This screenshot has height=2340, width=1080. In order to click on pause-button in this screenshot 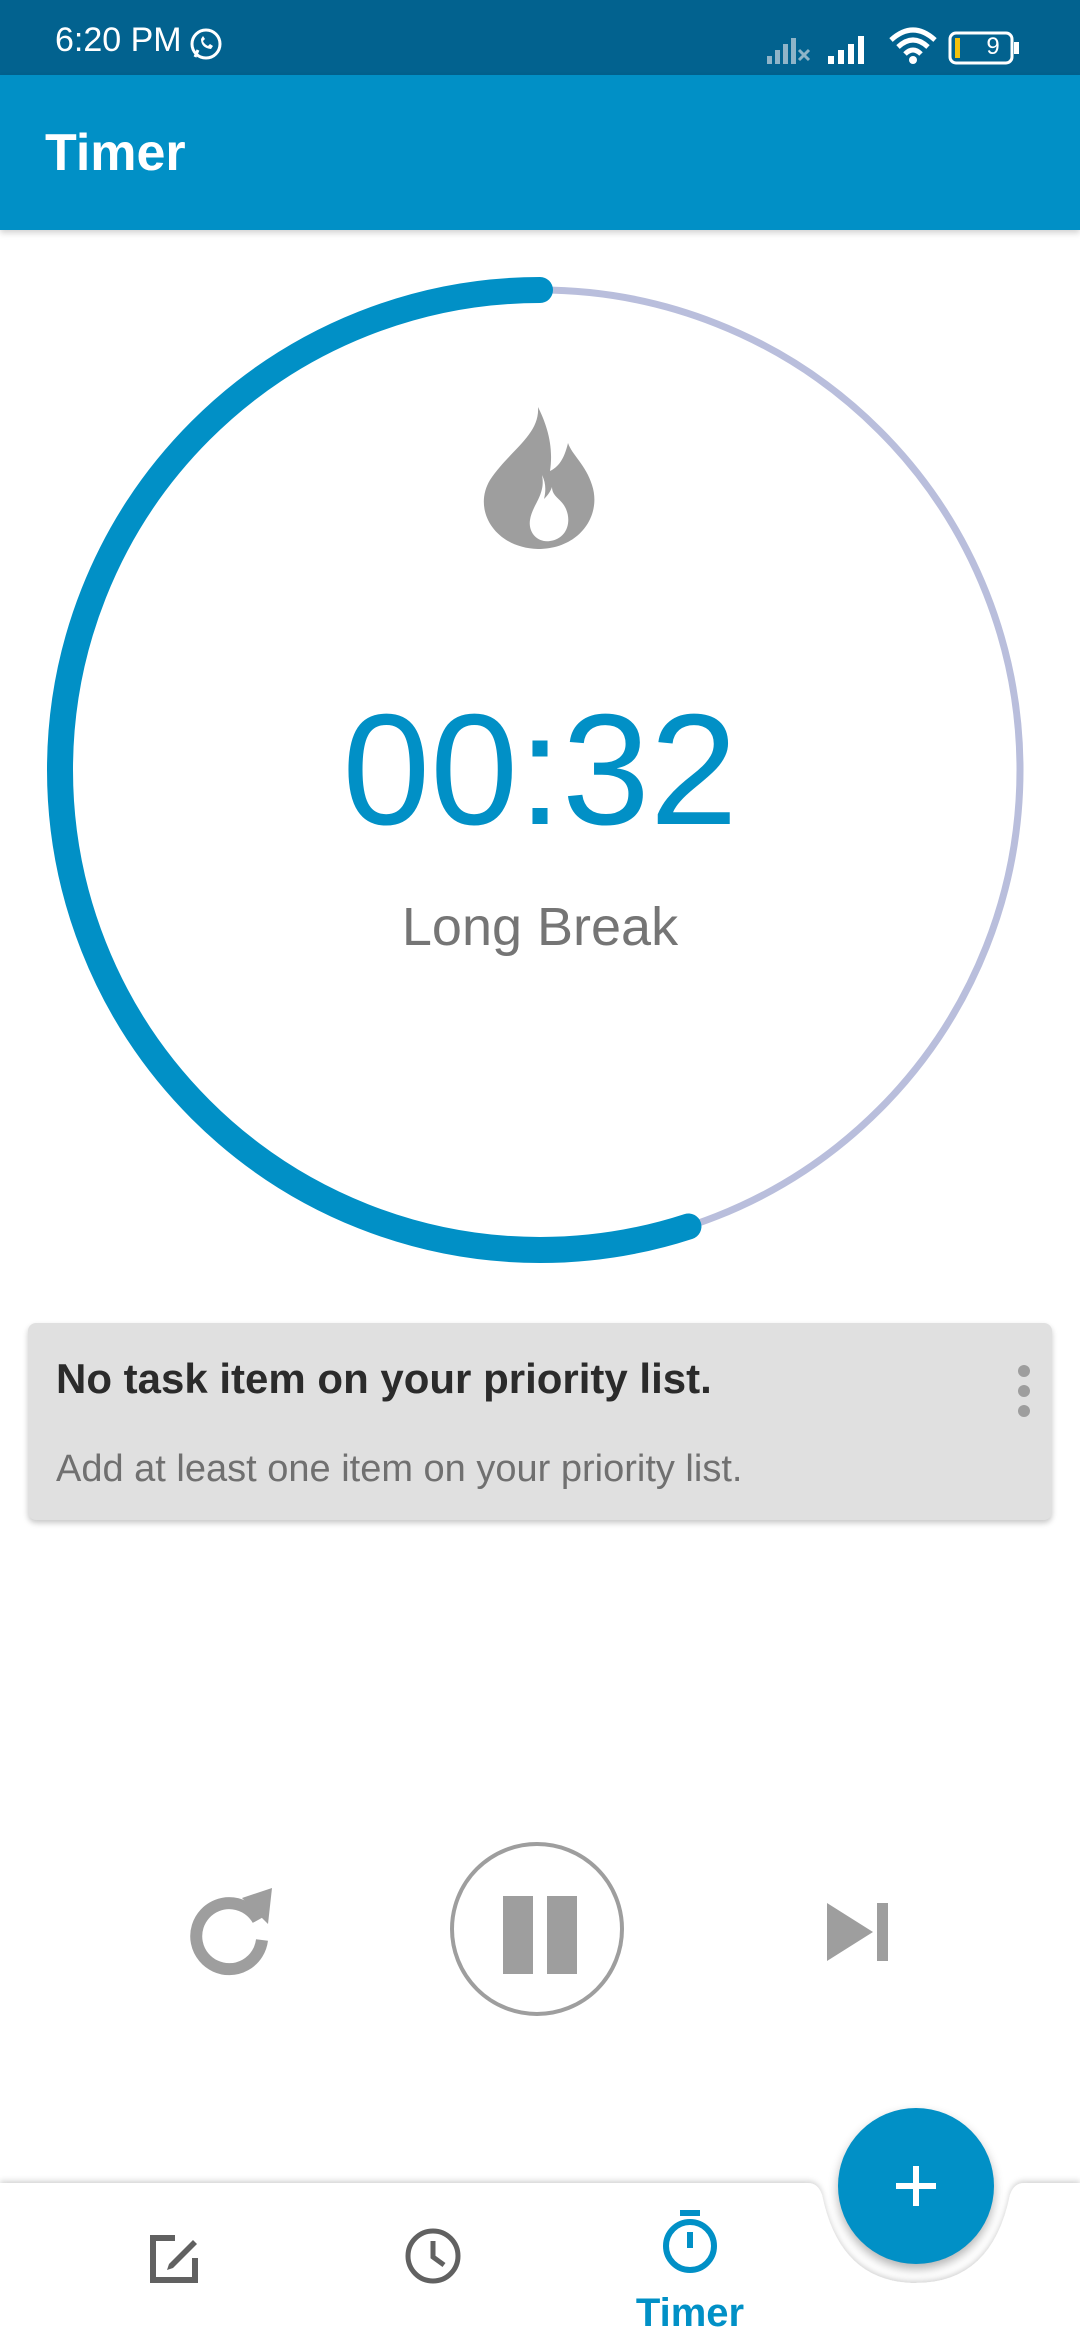, I will do `click(537, 1929)`.